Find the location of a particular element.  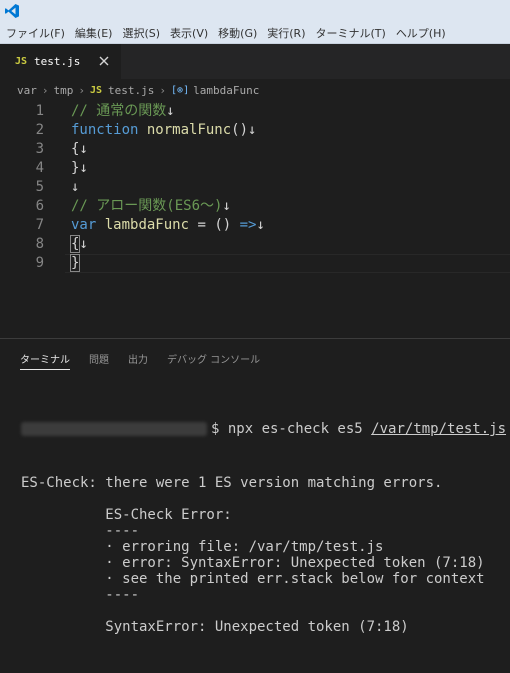

code-text: var lambdaFunc = () =>↓ is located at coordinates (168, 225).